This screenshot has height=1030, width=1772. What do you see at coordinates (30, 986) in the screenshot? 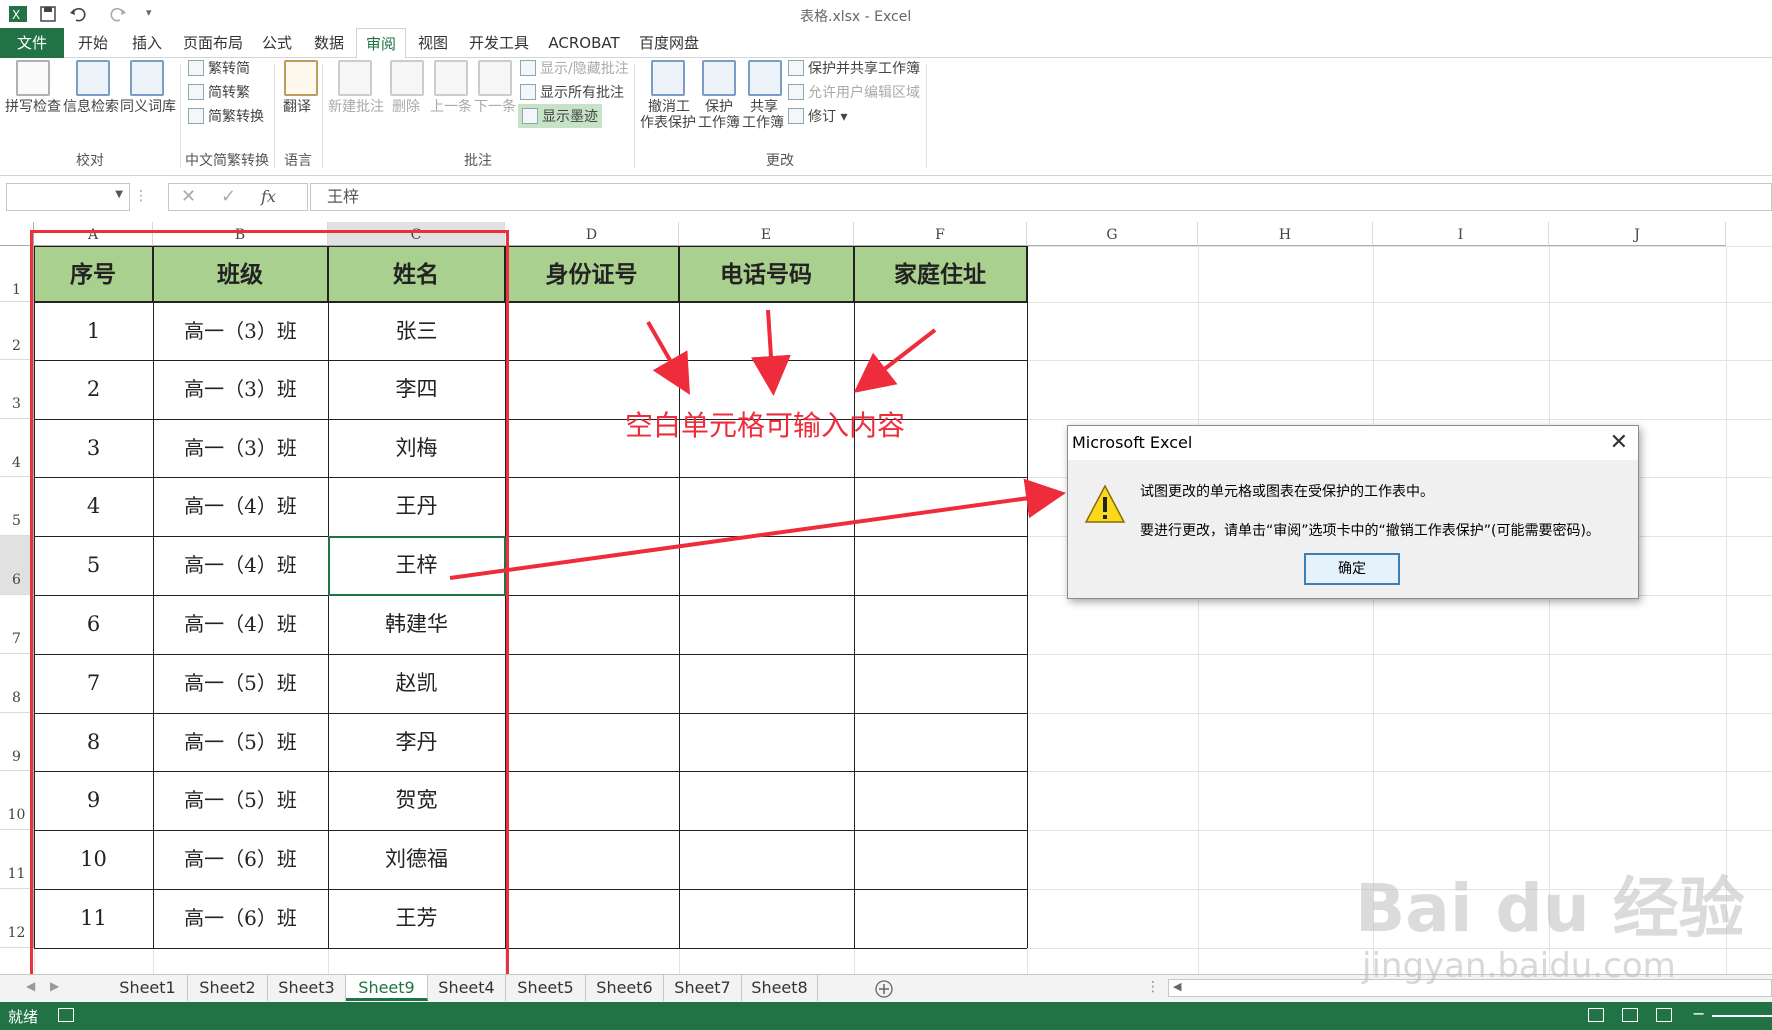
I see `scroll-left-icon: ◀` at bounding box center [30, 986].